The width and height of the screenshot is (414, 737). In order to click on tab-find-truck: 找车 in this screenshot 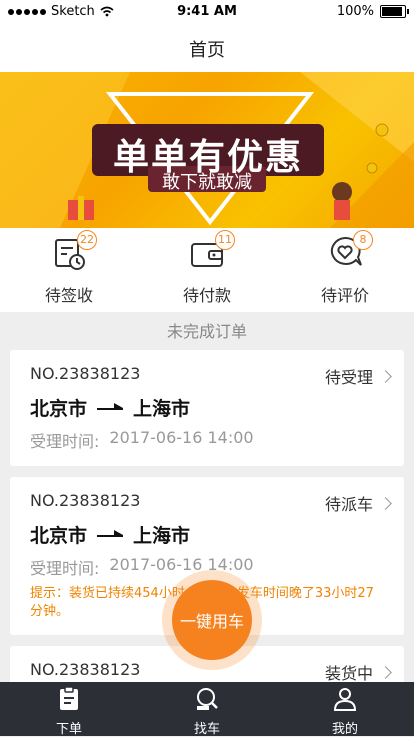, I will do `click(207, 711)`.